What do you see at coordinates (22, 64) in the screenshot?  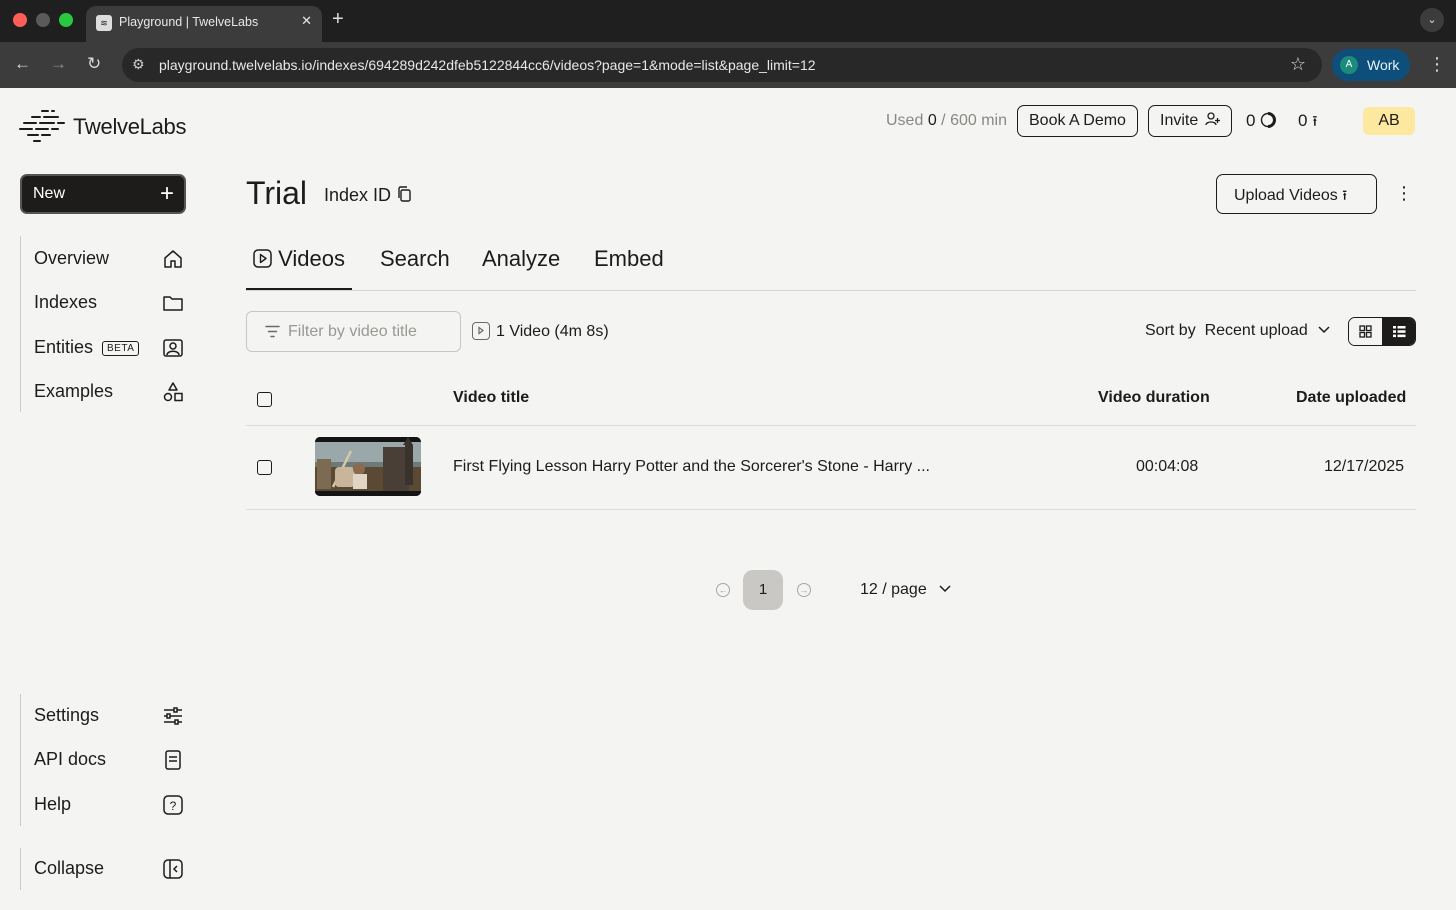 I see `back-icon: ←` at bounding box center [22, 64].